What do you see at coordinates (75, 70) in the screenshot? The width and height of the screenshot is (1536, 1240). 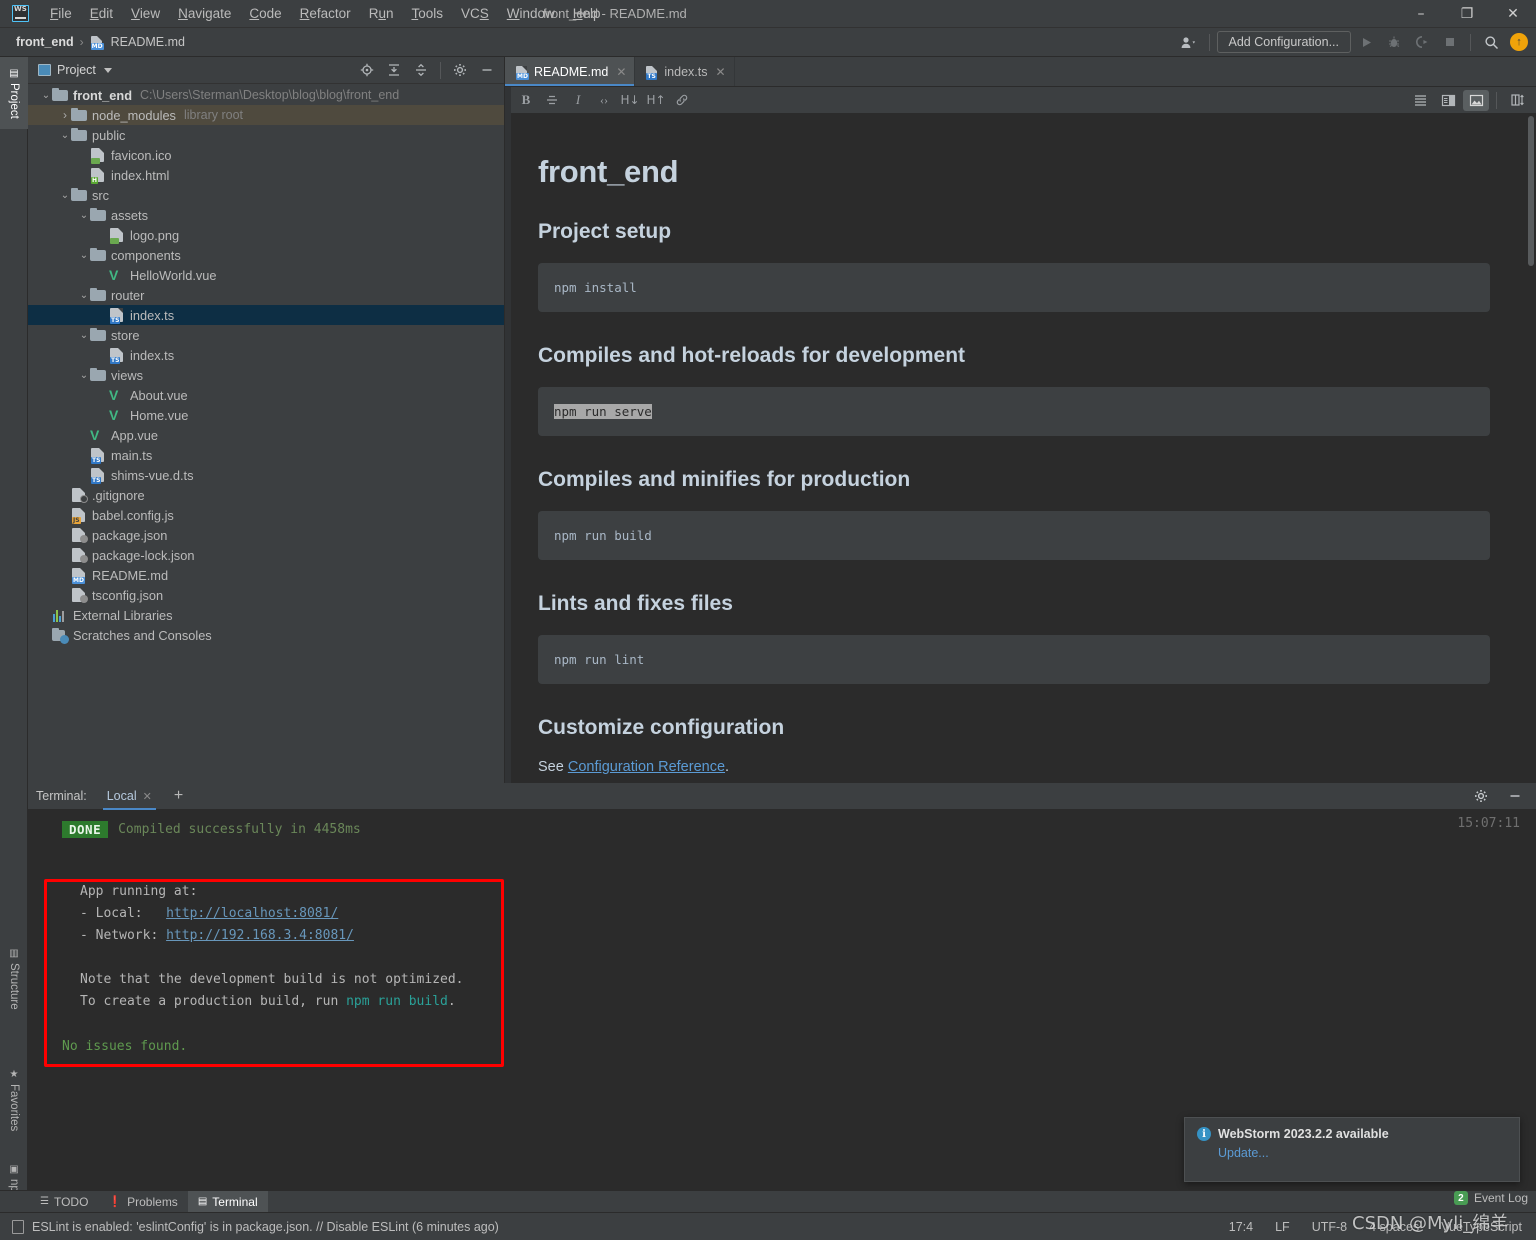 I see `project-panel-title: Project` at bounding box center [75, 70].